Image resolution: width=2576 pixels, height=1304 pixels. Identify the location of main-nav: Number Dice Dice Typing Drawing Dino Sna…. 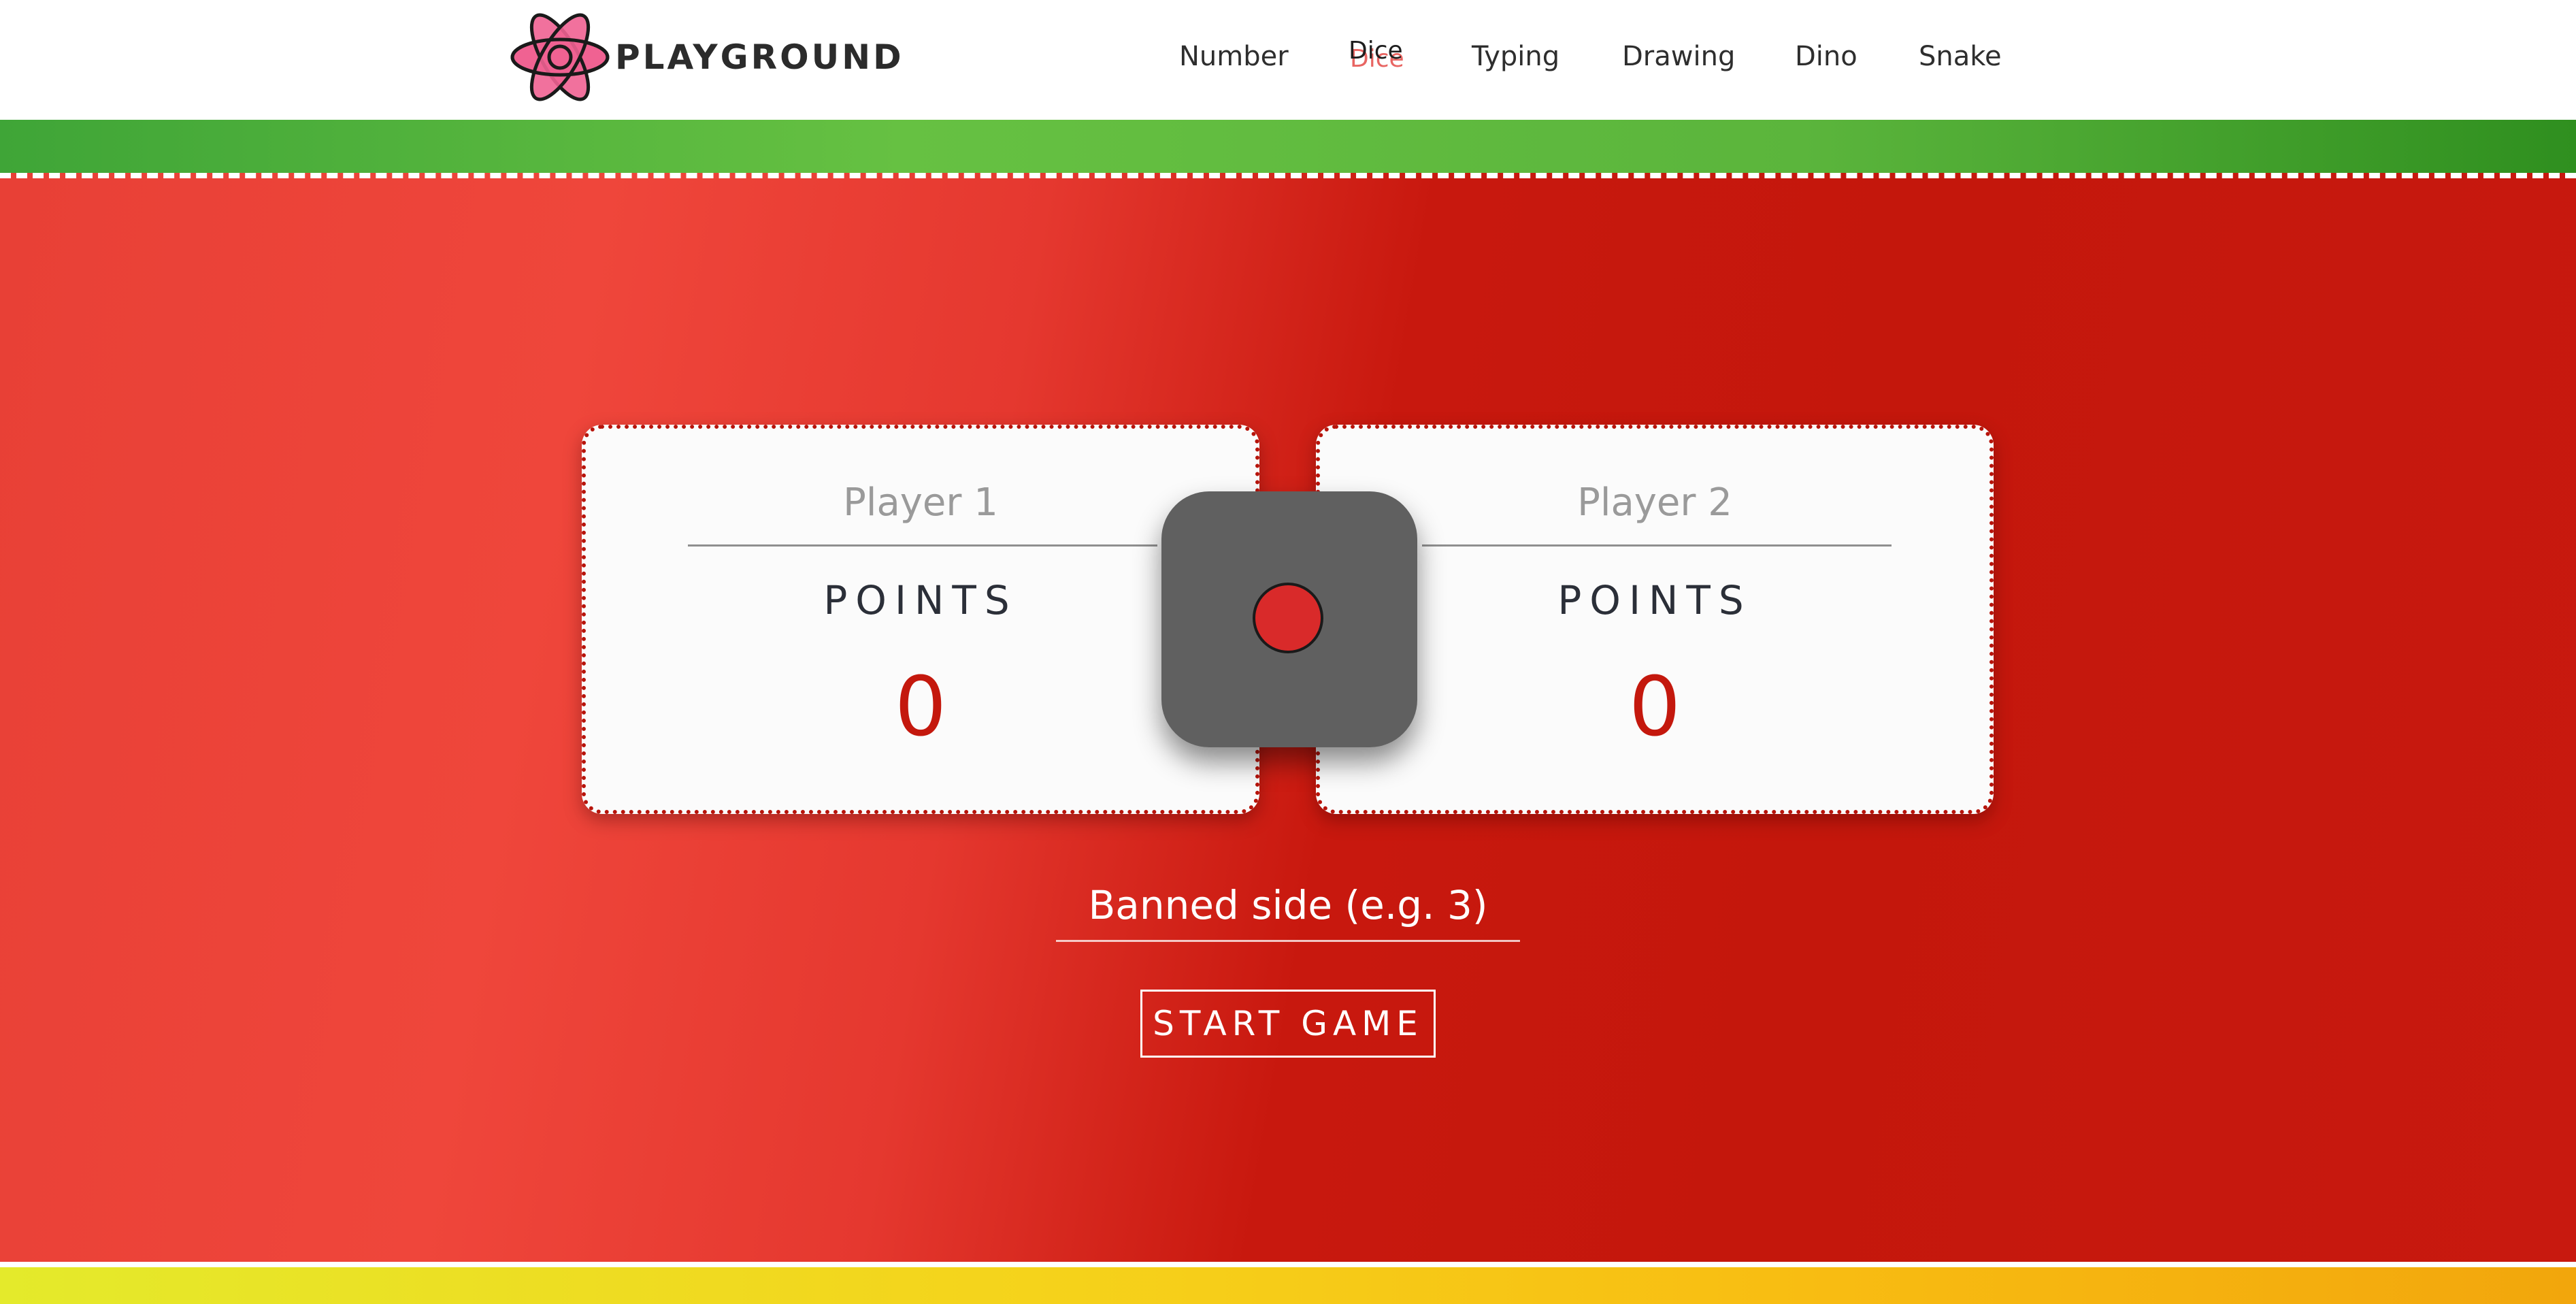
(1288, 56).